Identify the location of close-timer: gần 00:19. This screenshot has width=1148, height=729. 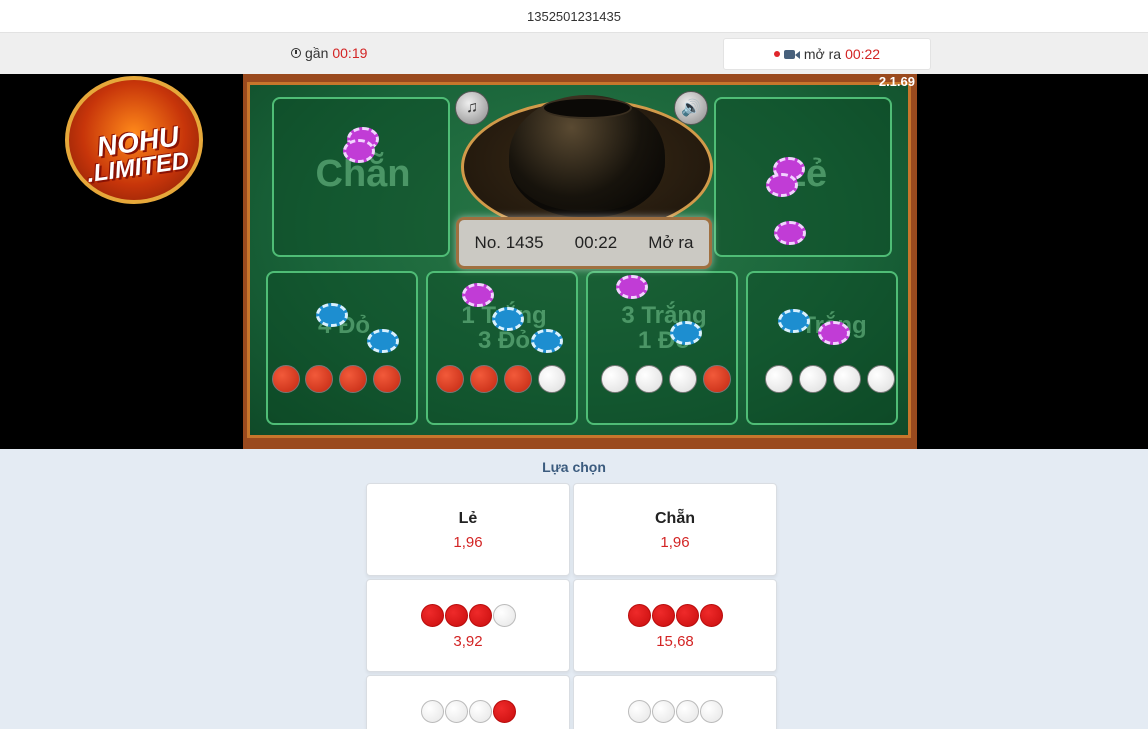
(329, 53).